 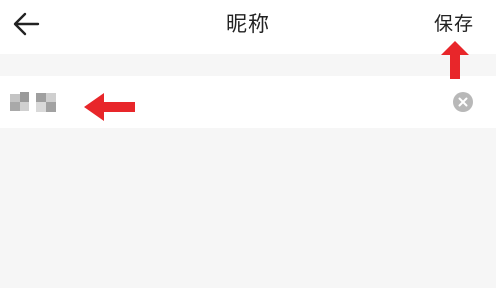 What do you see at coordinates (248, 65) in the screenshot?
I see `section-spacer` at bounding box center [248, 65].